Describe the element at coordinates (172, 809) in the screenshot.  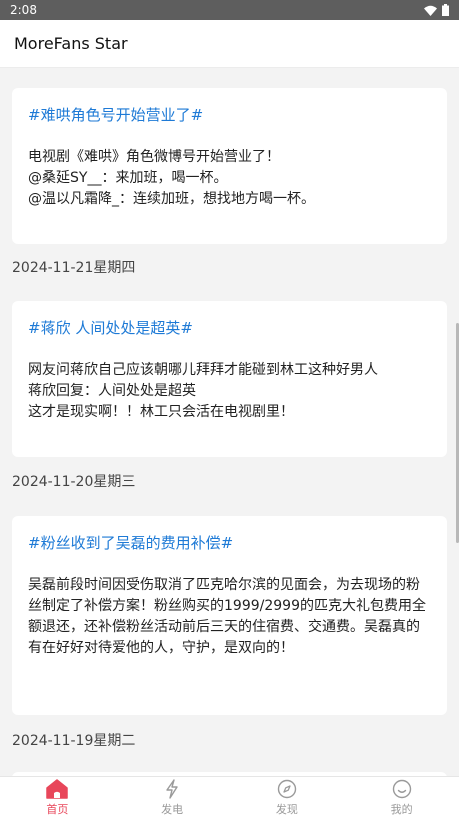
I see `tab-label: 发电` at that location.